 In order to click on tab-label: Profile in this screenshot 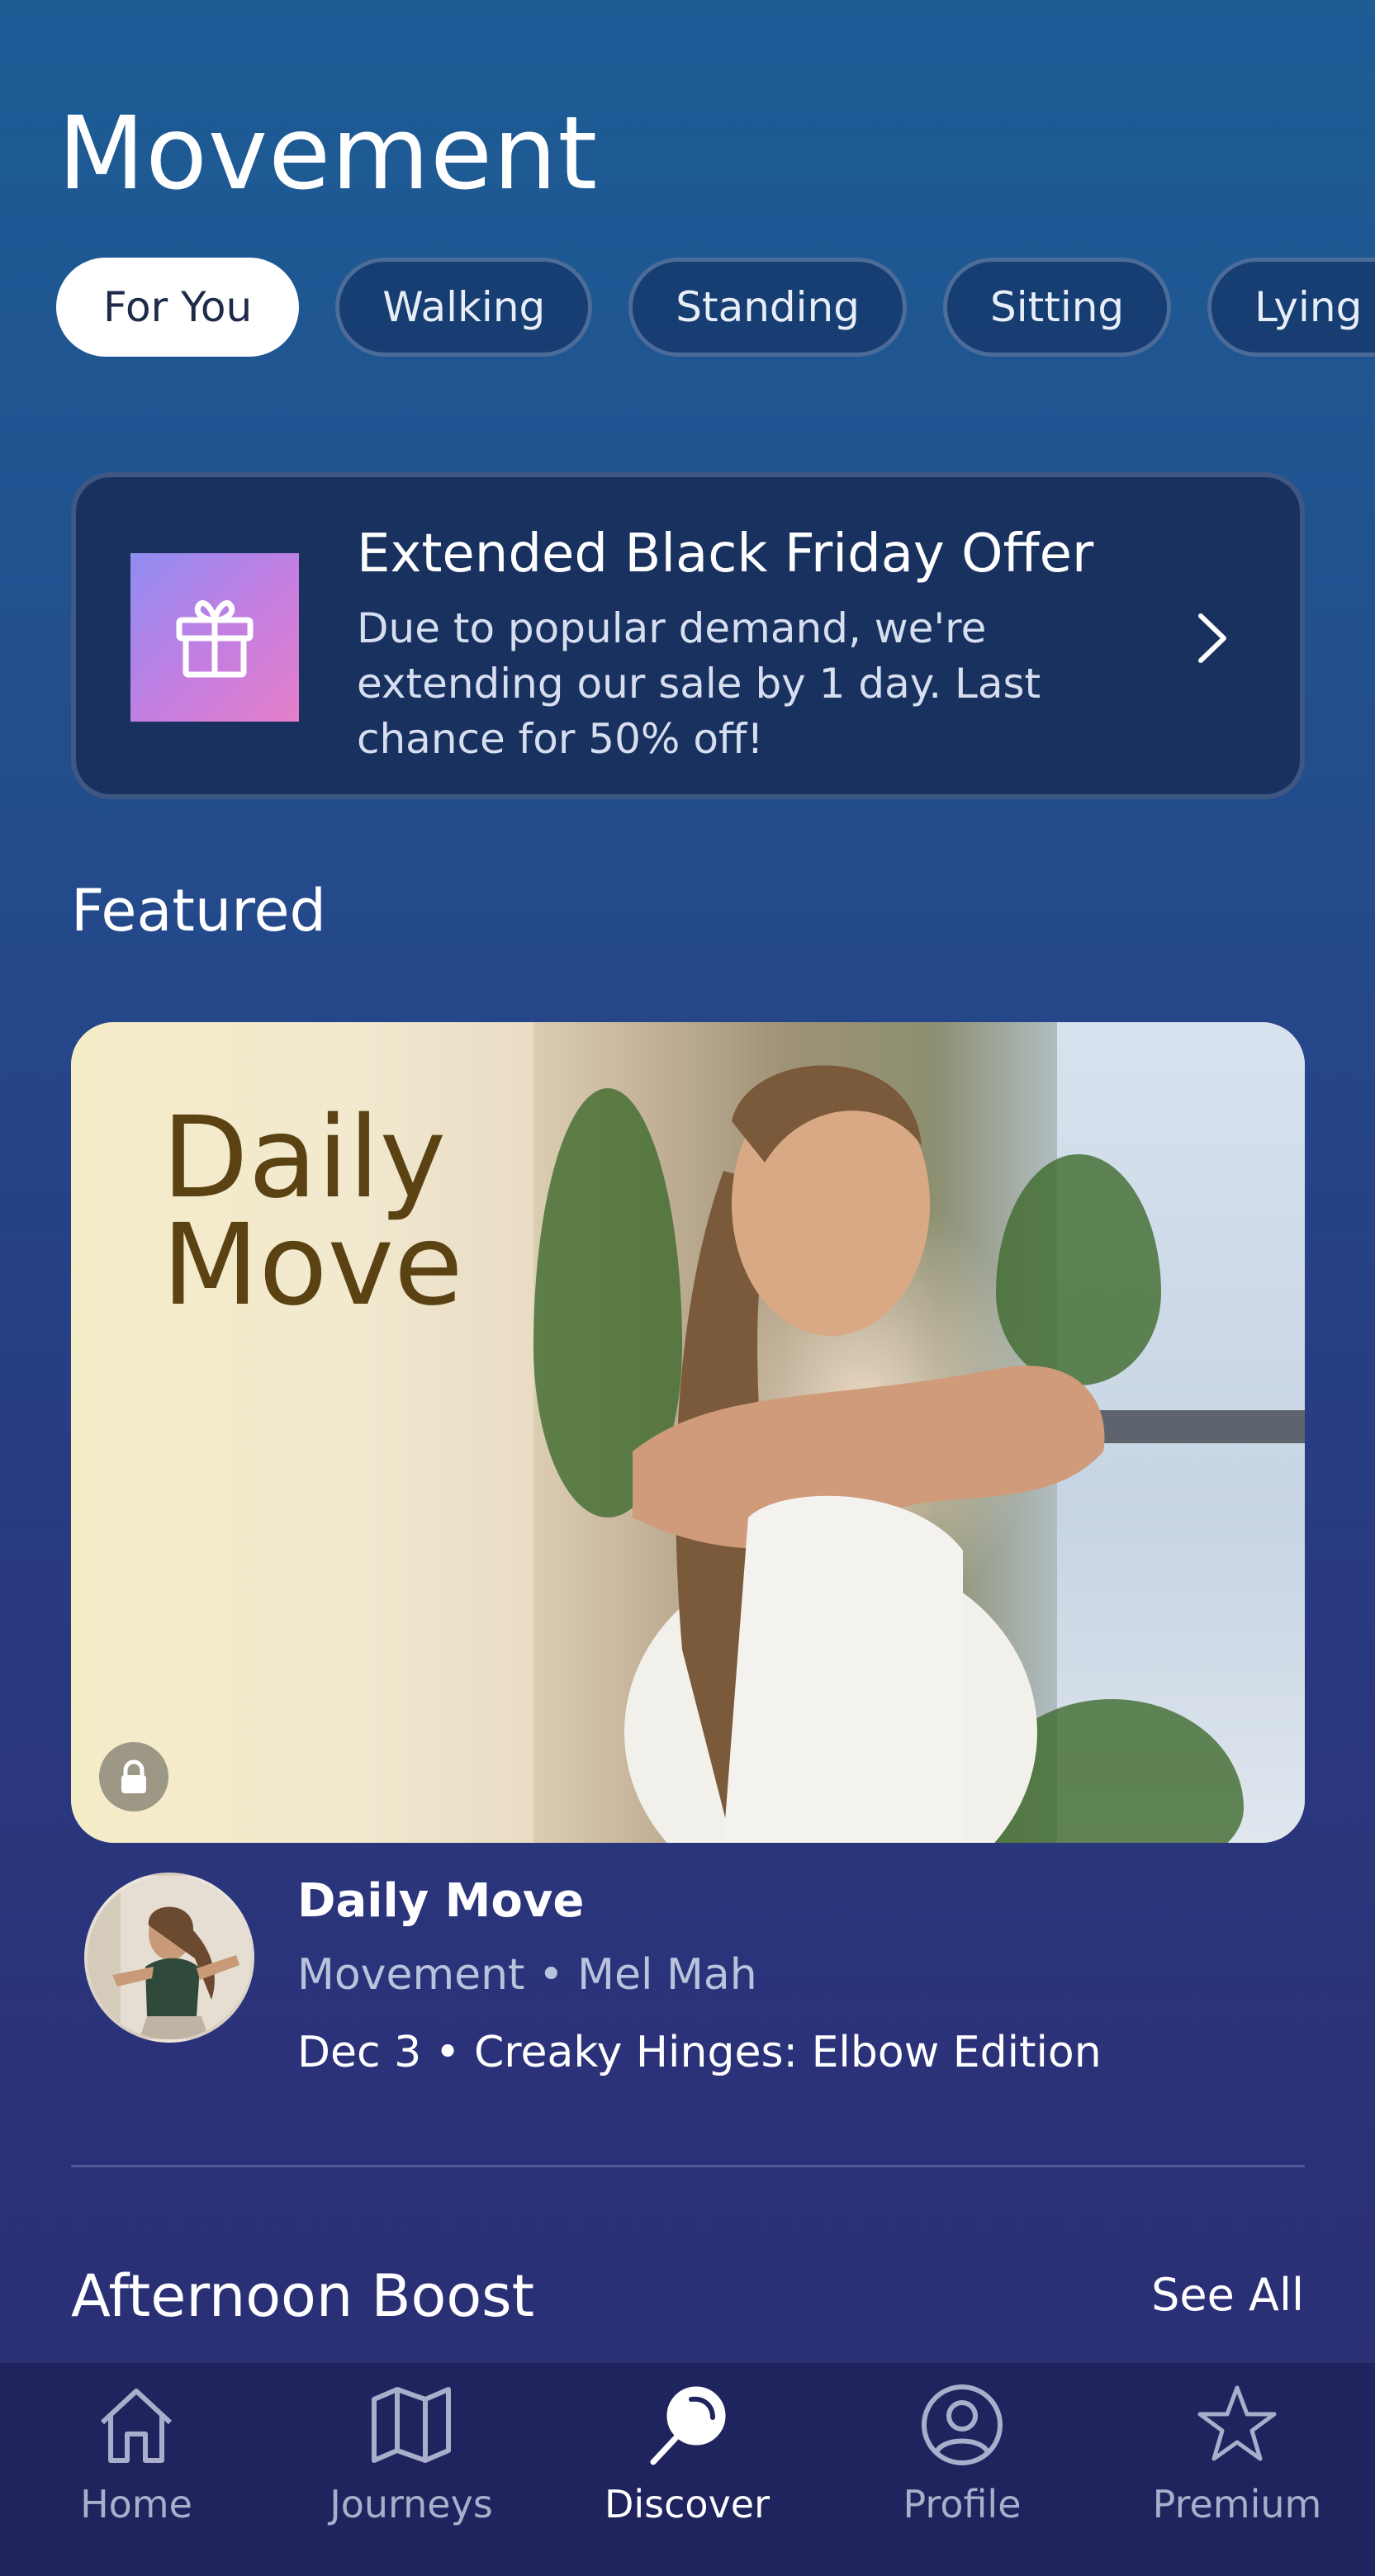, I will do `click(962, 2504)`.